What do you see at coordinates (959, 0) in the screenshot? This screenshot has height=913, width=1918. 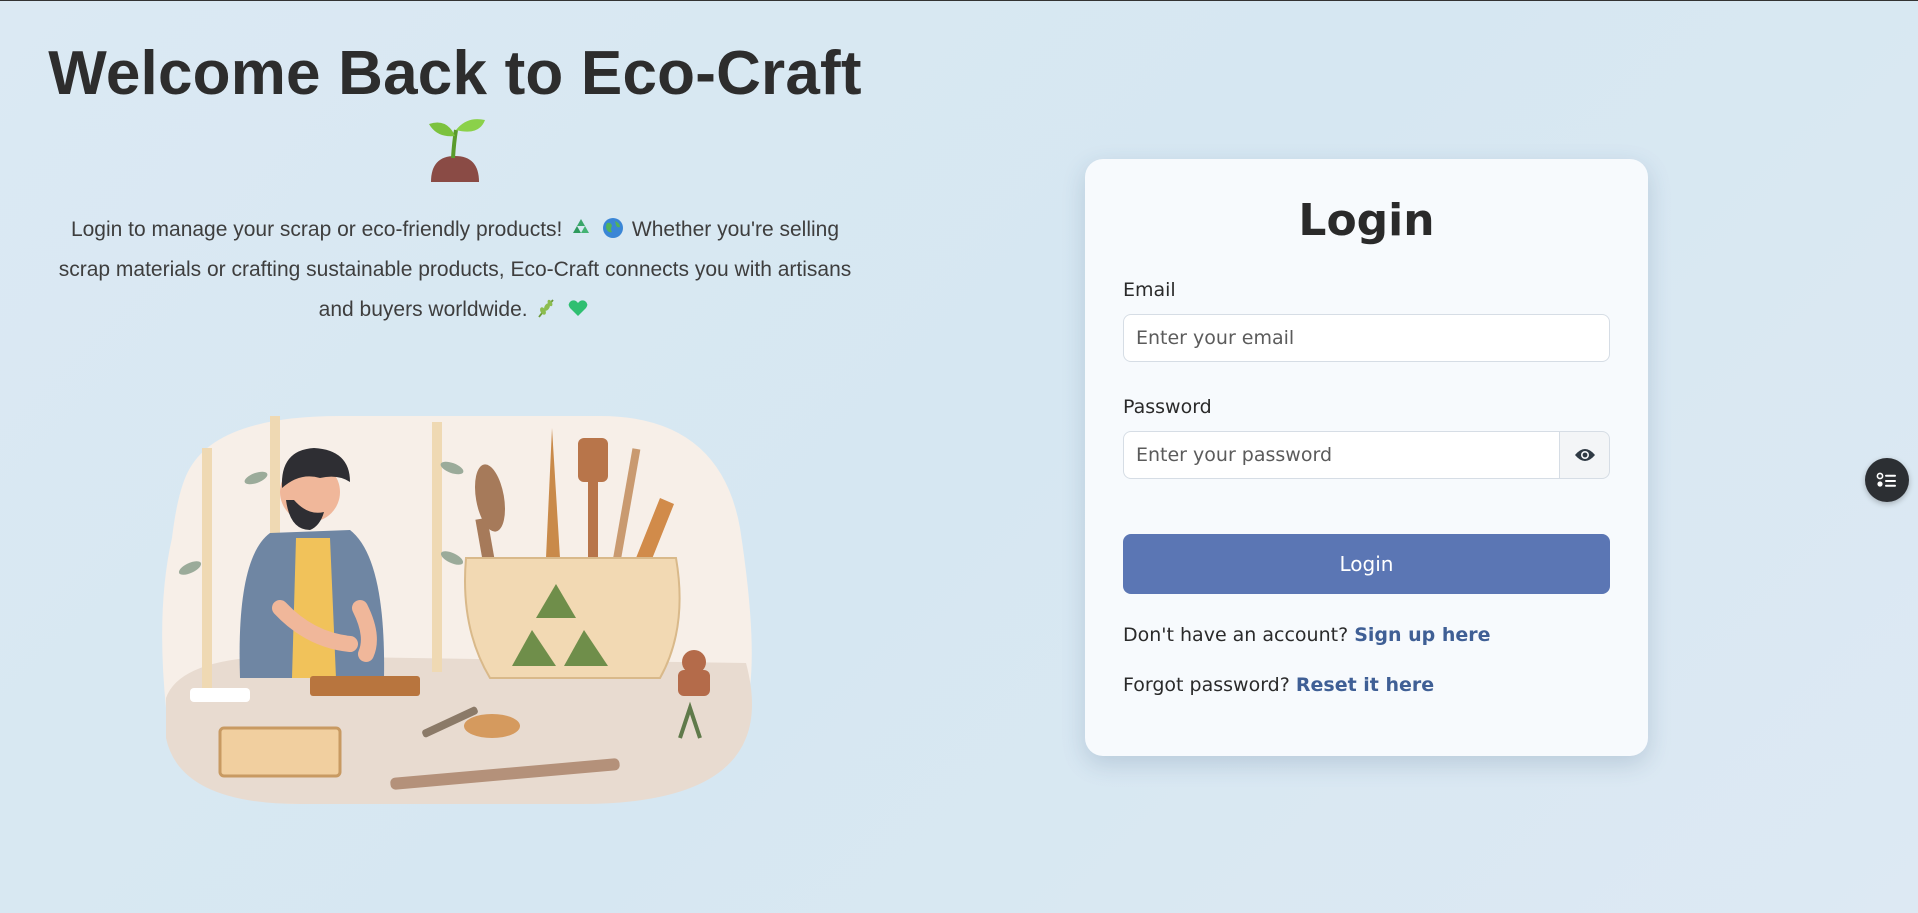 I see `top-border` at bounding box center [959, 0].